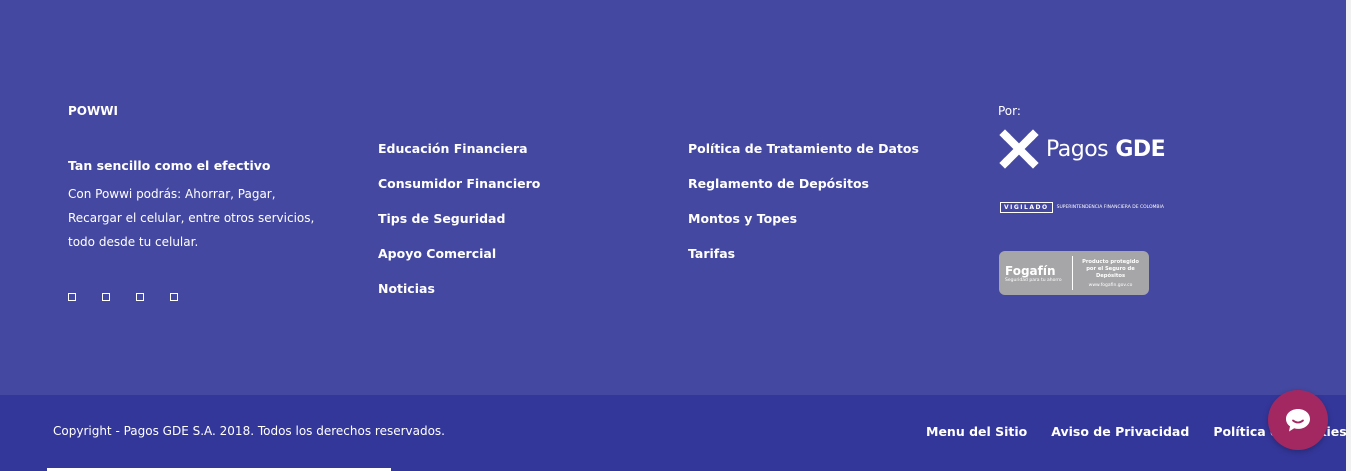 The width and height of the screenshot is (1351, 471). I want to click on link-tips-seguridad: Tips de Seguridad, so click(459, 218).